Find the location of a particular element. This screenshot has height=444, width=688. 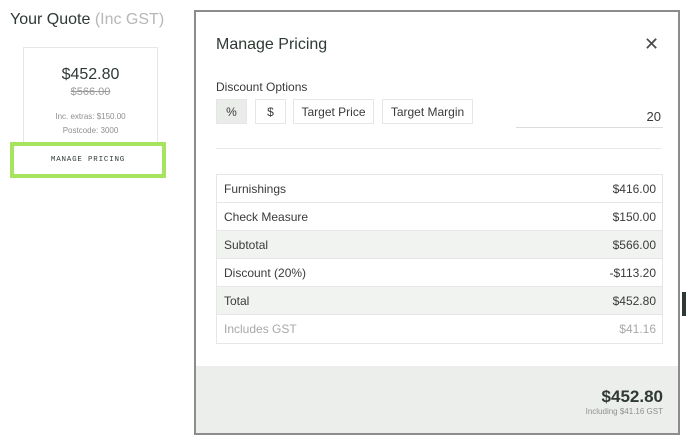

row-label: Total is located at coordinates (237, 300).